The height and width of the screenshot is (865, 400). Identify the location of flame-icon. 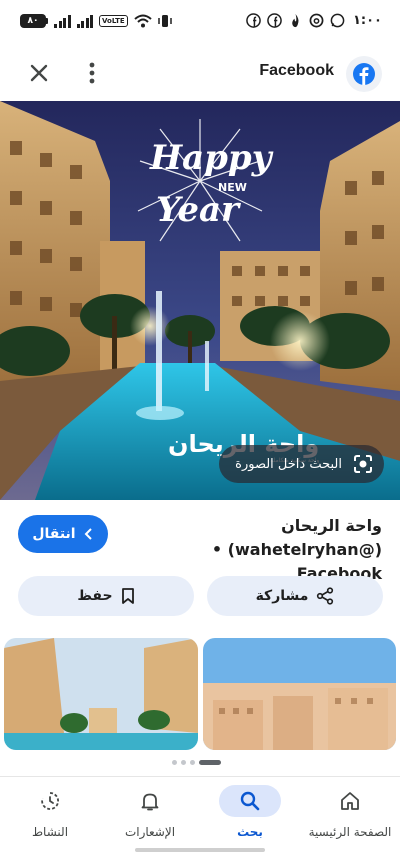
(295, 20).